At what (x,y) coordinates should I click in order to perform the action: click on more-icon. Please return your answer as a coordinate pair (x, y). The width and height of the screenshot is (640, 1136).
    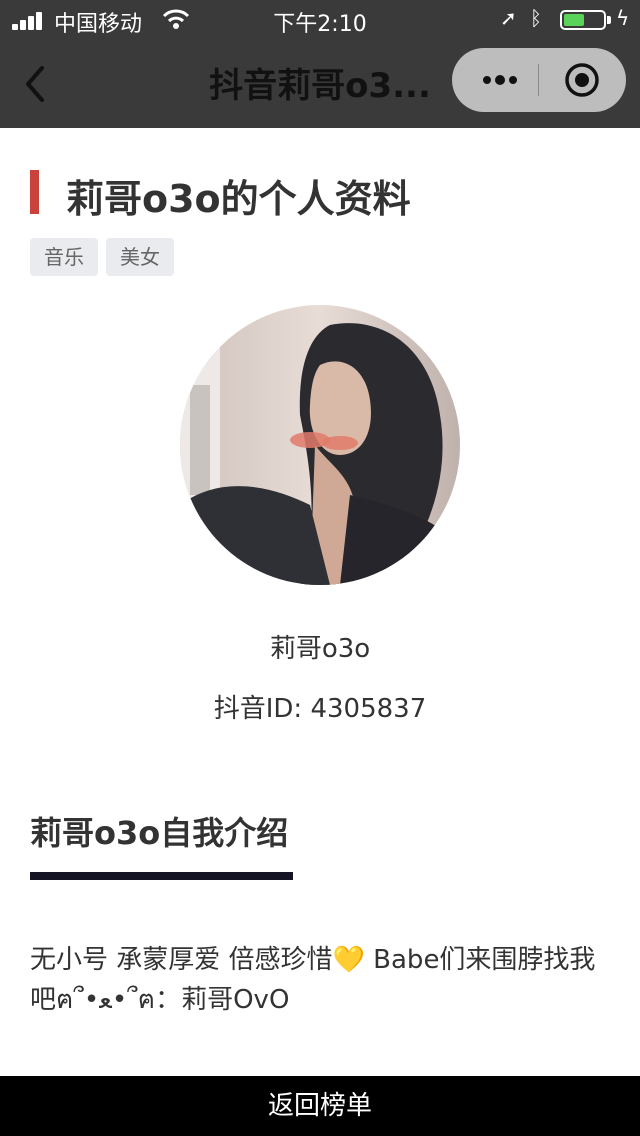
    Looking at the image, I should click on (500, 80).